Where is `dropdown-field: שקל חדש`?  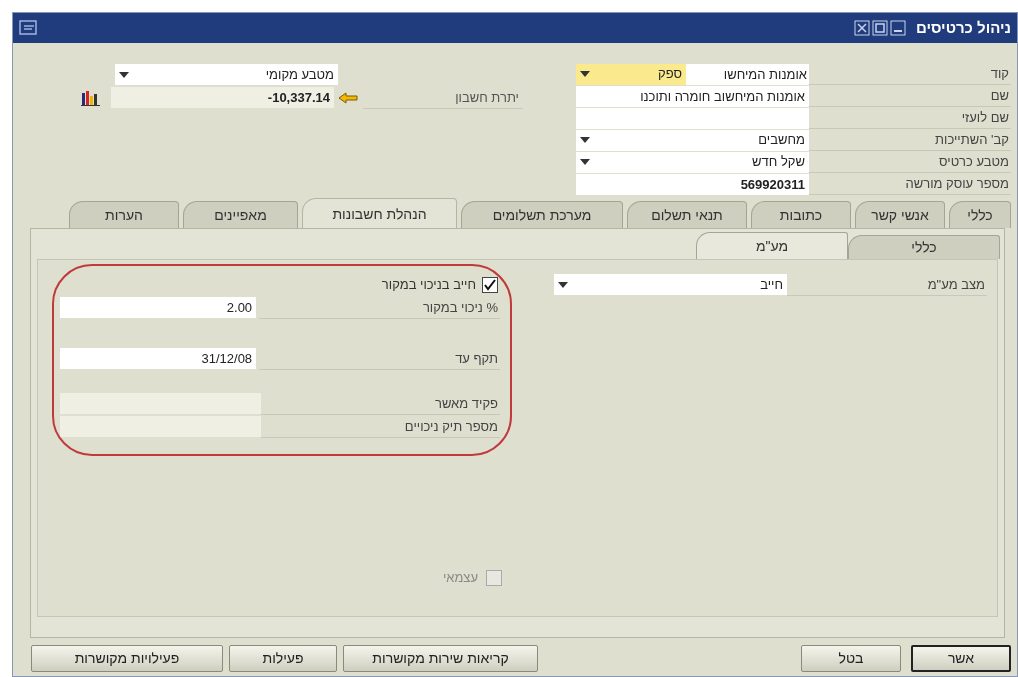
dropdown-field: שקל חדש is located at coordinates (692, 162).